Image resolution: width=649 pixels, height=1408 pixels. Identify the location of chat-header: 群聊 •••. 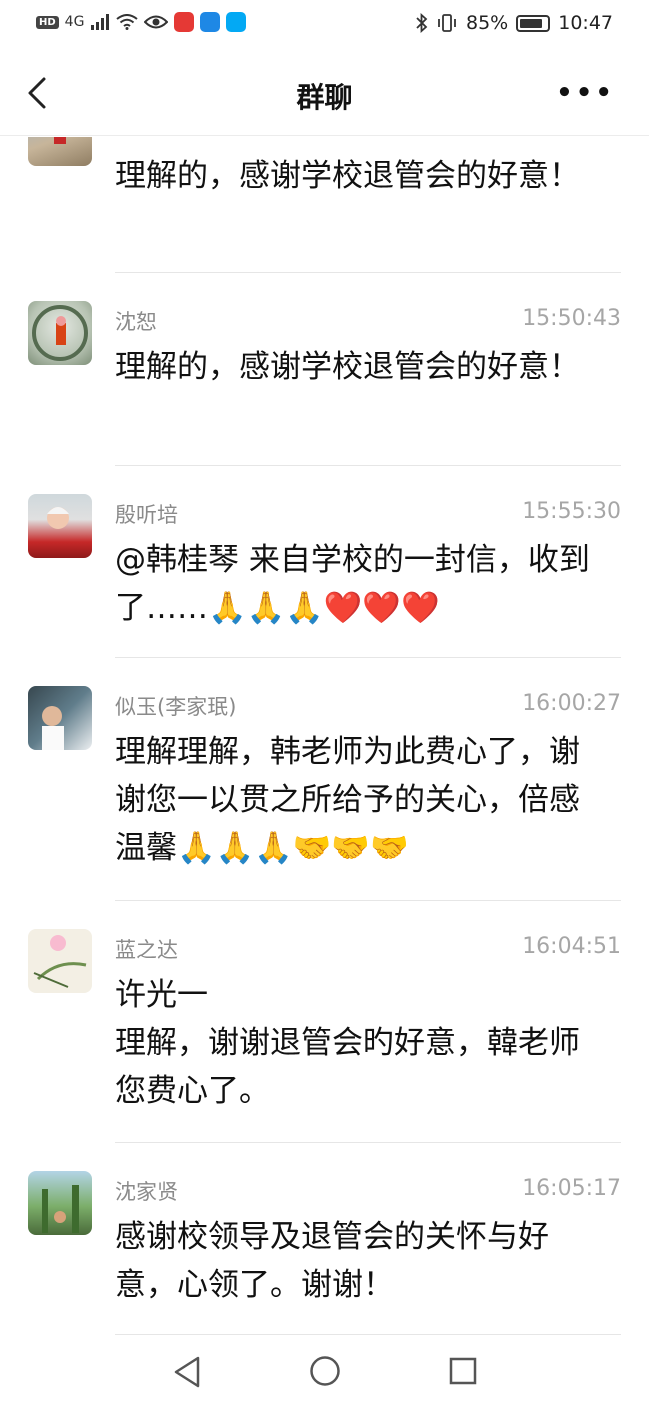
(324, 93).